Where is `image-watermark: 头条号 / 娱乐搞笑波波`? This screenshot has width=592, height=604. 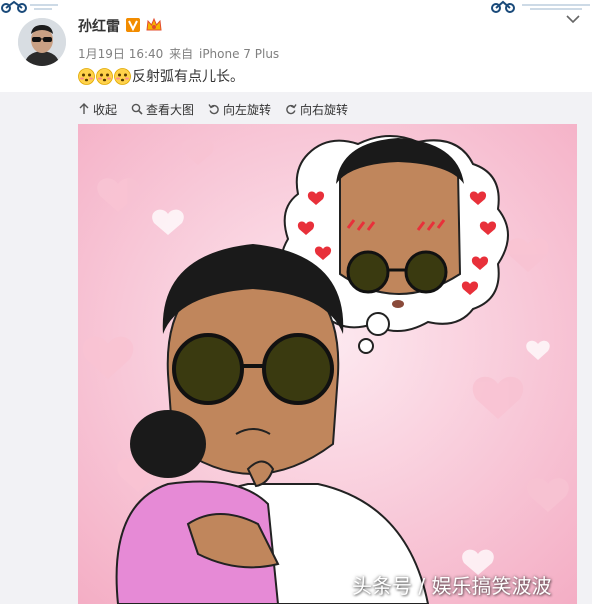
image-watermark: 头条号 / 娱乐搞笑波波 is located at coordinates (452, 586).